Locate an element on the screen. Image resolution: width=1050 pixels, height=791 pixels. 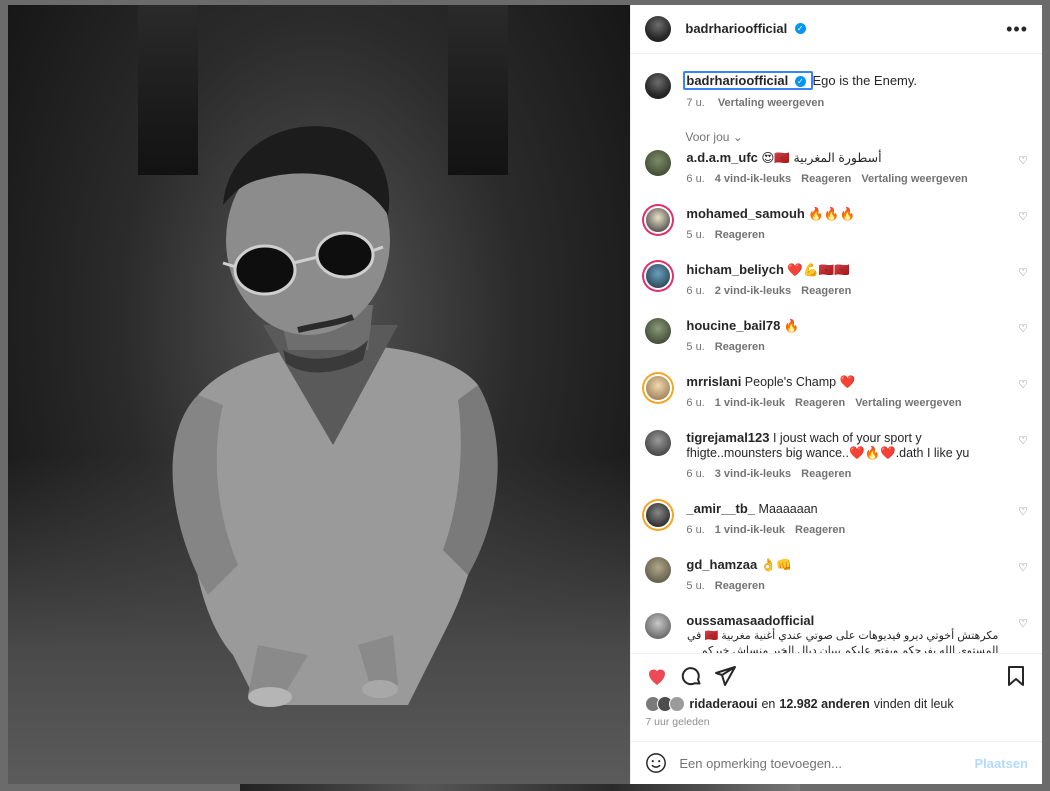
comment-like-count: 2 vind-ik-leuks is located at coordinates (753, 291).